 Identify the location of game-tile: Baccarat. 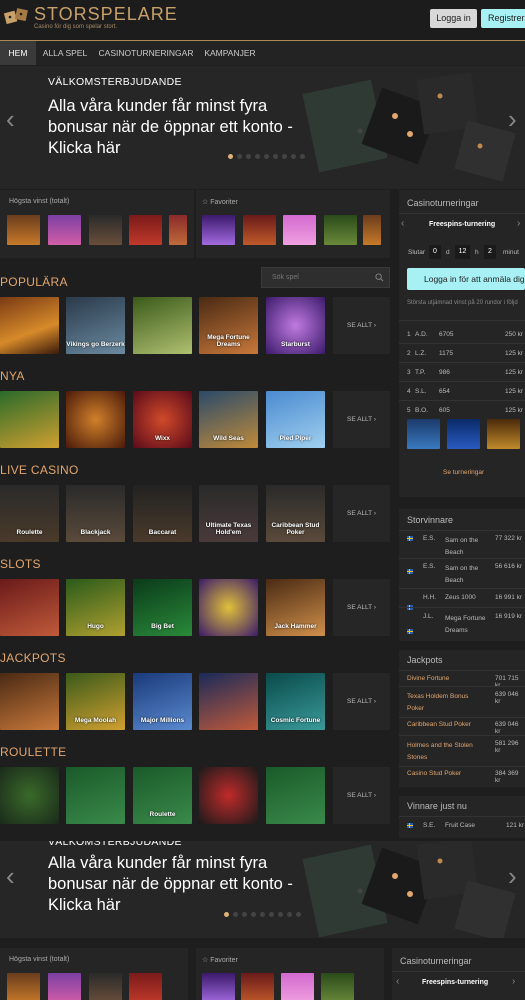
(162, 513).